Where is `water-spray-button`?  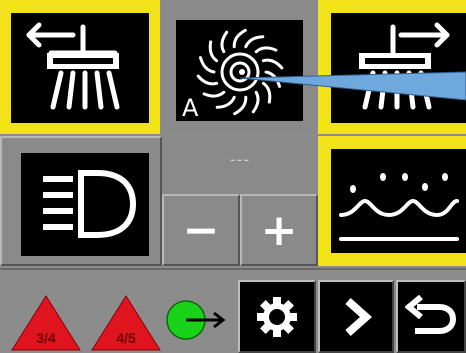 water-spray-button is located at coordinates (392, 201).